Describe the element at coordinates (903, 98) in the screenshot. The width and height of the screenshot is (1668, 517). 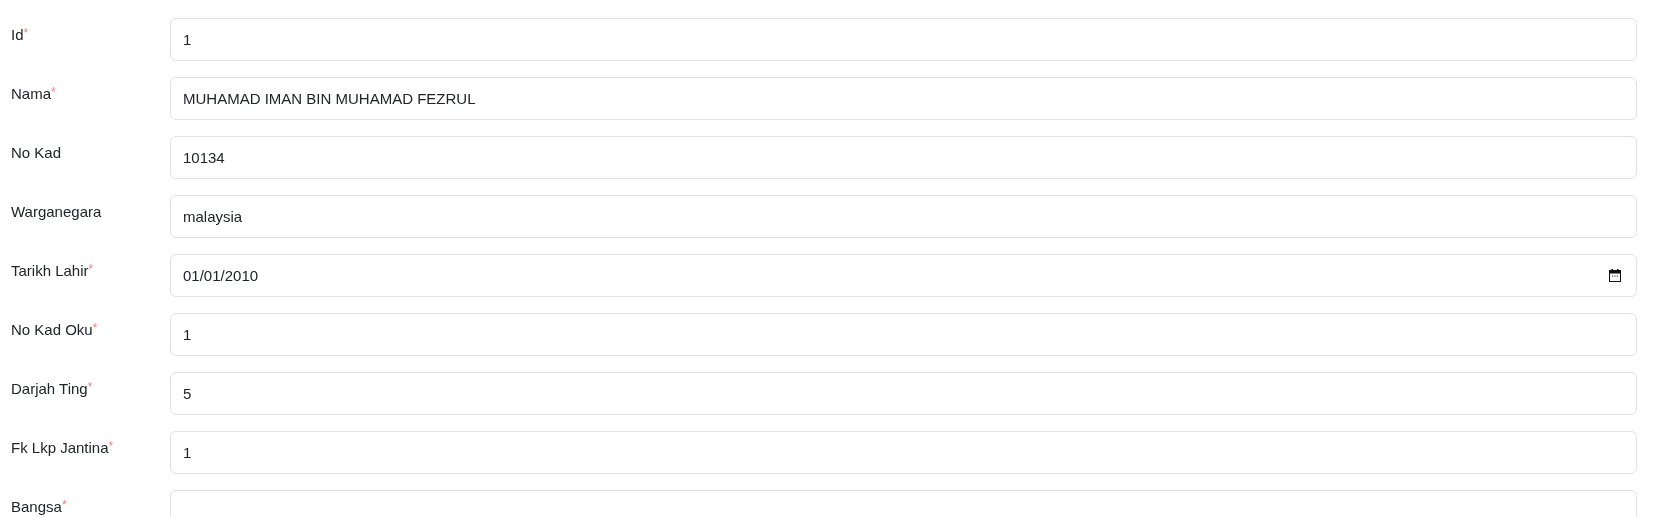
I see `input-field: MUHAMAD IMAN BIN MUHAMAD FEZRUL` at that location.